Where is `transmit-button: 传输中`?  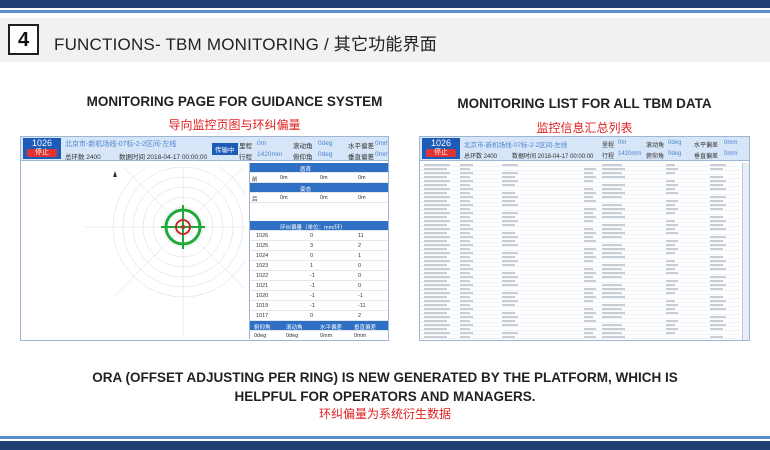
transmit-button: 传输中 is located at coordinates (225, 149).